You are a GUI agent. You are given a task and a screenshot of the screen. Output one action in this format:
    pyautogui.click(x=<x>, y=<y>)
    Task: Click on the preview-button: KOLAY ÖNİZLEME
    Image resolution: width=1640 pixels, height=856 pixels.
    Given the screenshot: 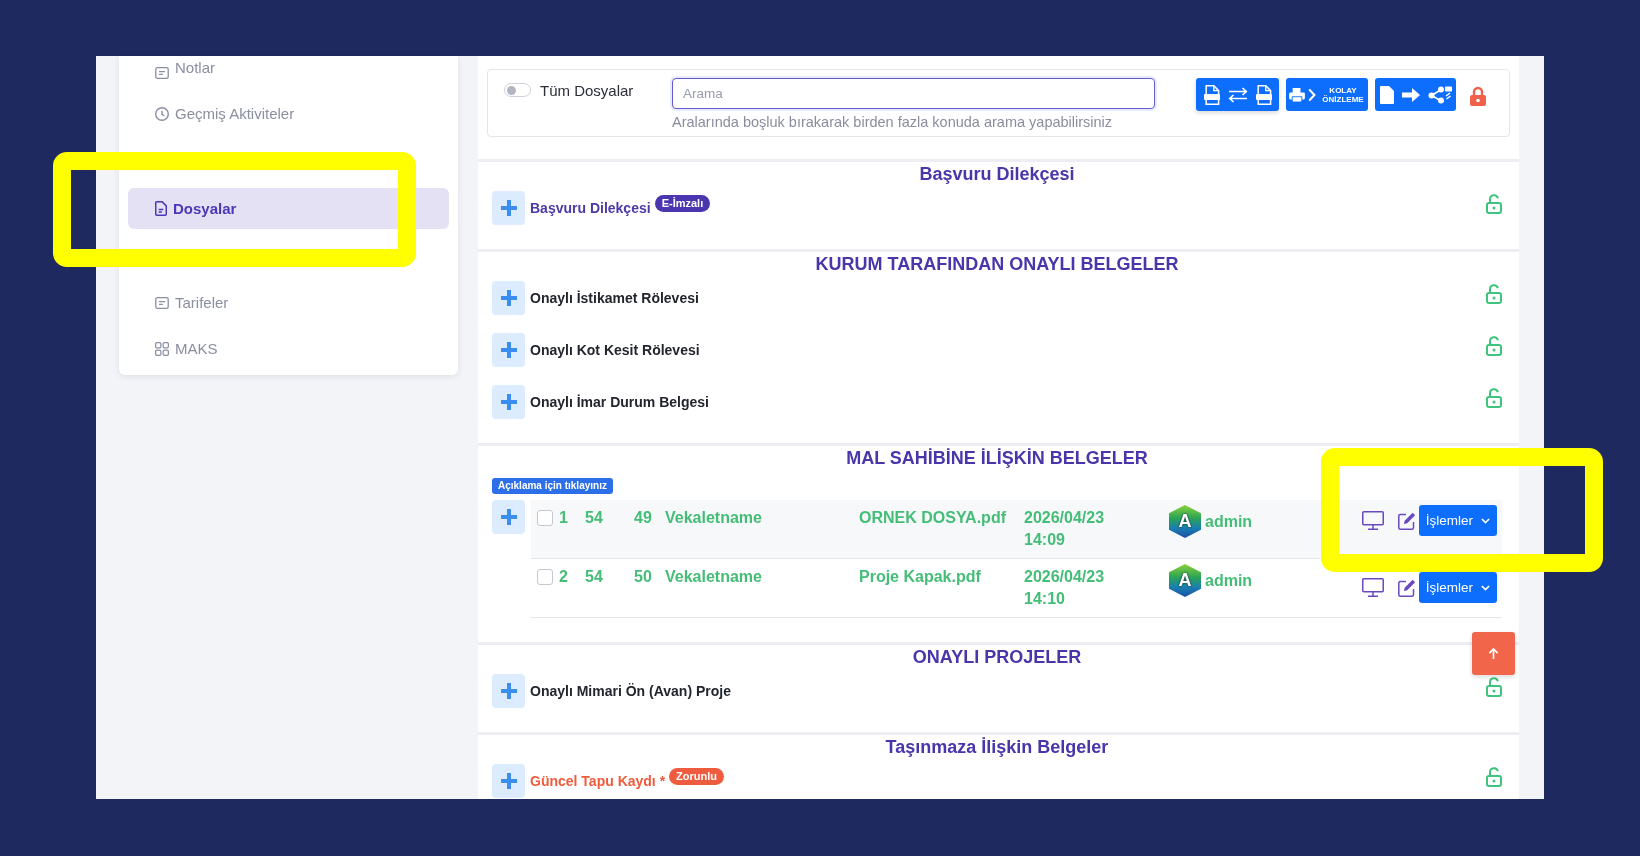 What is the action you would take?
    pyautogui.click(x=1327, y=94)
    